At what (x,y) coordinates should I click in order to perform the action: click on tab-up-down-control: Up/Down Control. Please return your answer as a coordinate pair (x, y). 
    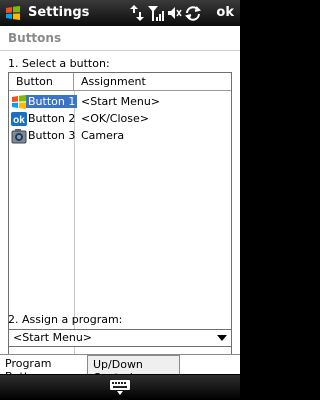
    Looking at the image, I should click on (134, 369).